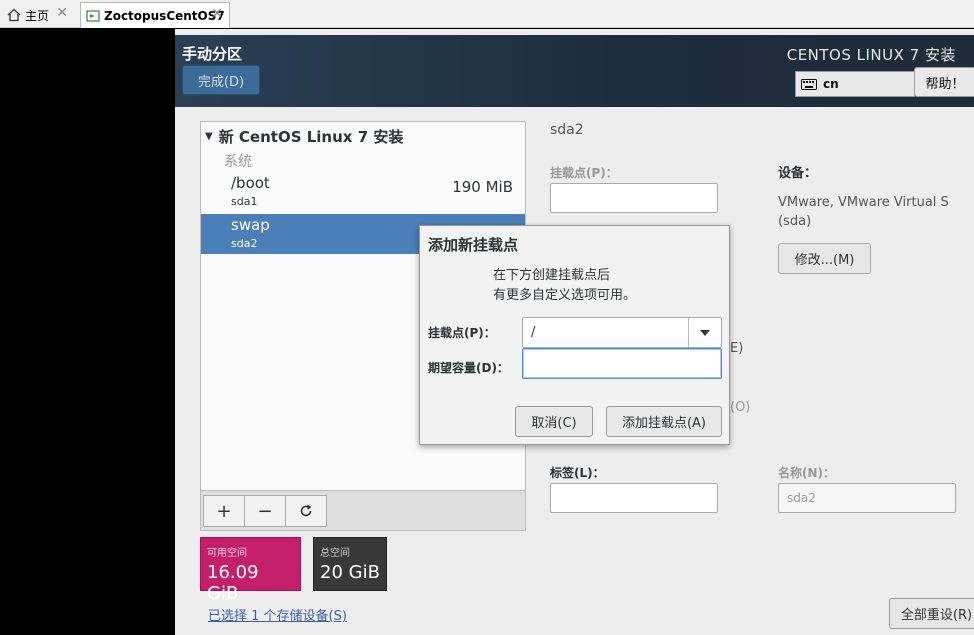 The height and width of the screenshot is (635, 974). What do you see at coordinates (209, 136) in the screenshot?
I see `expander-triangle-icon: ▼` at bounding box center [209, 136].